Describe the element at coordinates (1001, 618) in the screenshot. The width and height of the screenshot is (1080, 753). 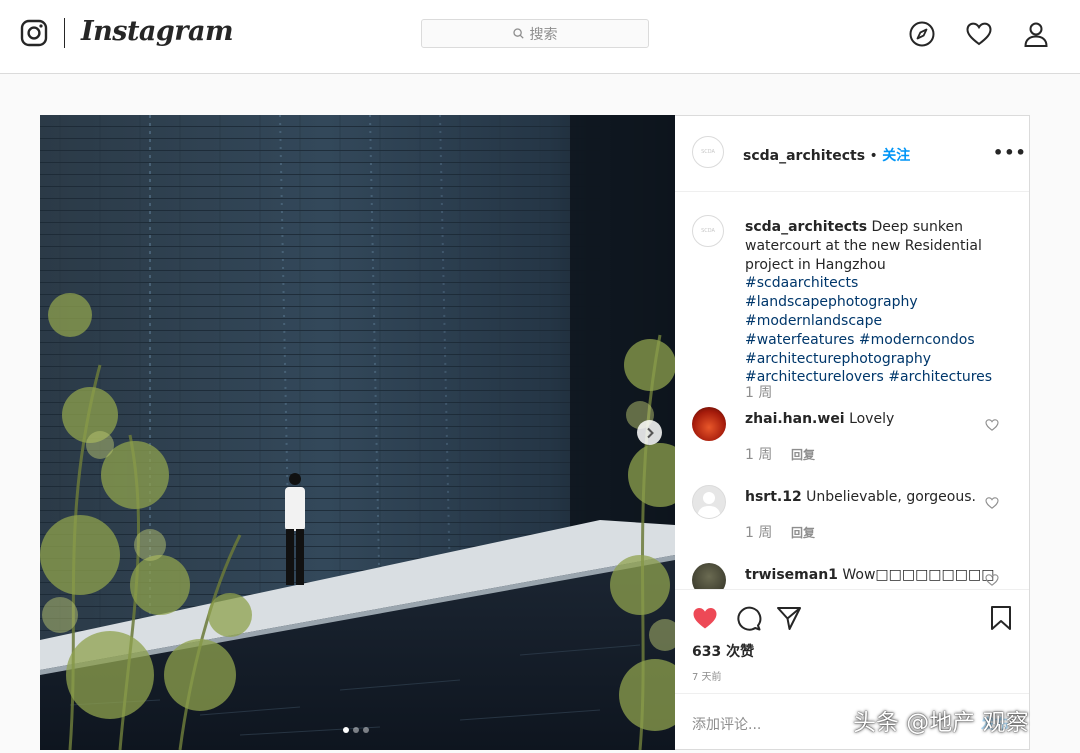
I see `save-bookmark-icon` at that location.